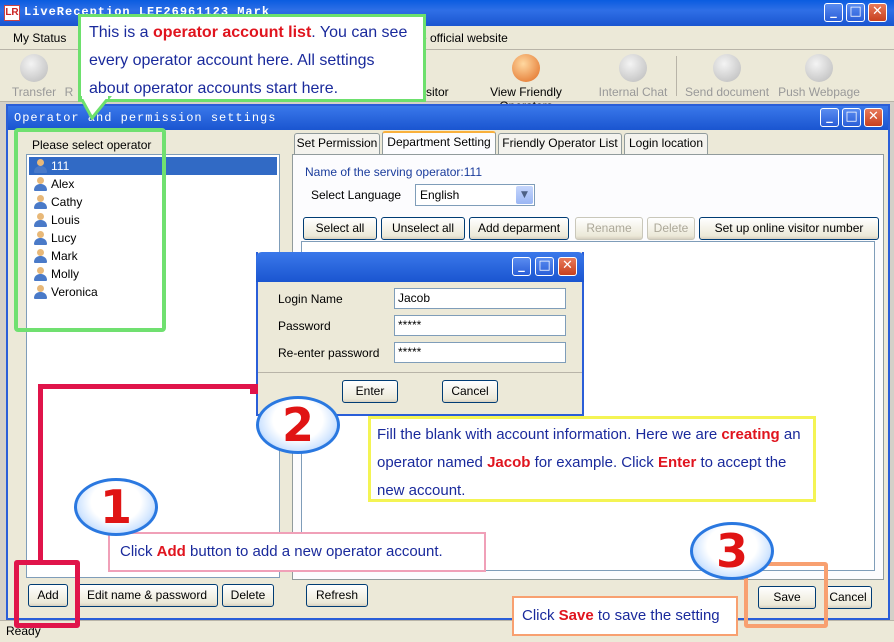 The height and width of the screenshot is (642, 894). I want to click on unselect-all-button: Unselect all, so click(423, 228).